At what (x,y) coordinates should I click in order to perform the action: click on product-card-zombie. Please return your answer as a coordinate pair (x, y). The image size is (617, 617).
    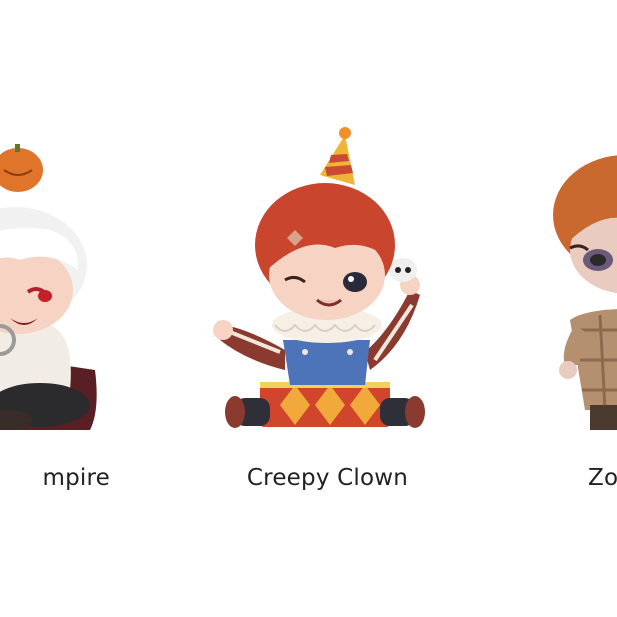
    Looking at the image, I should click on (573, 310).